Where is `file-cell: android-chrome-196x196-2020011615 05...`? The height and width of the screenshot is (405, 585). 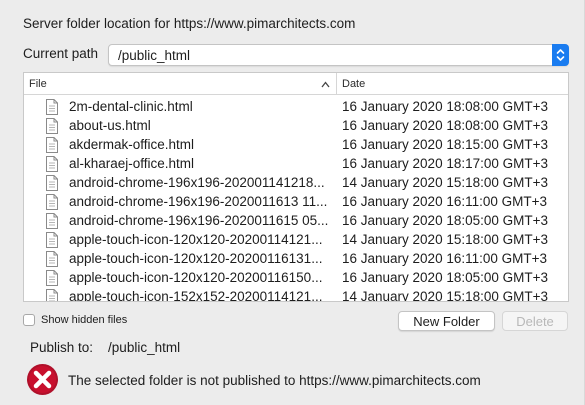
file-cell: android-chrome-196x196-2020011615 05... is located at coordinates (180, 220).